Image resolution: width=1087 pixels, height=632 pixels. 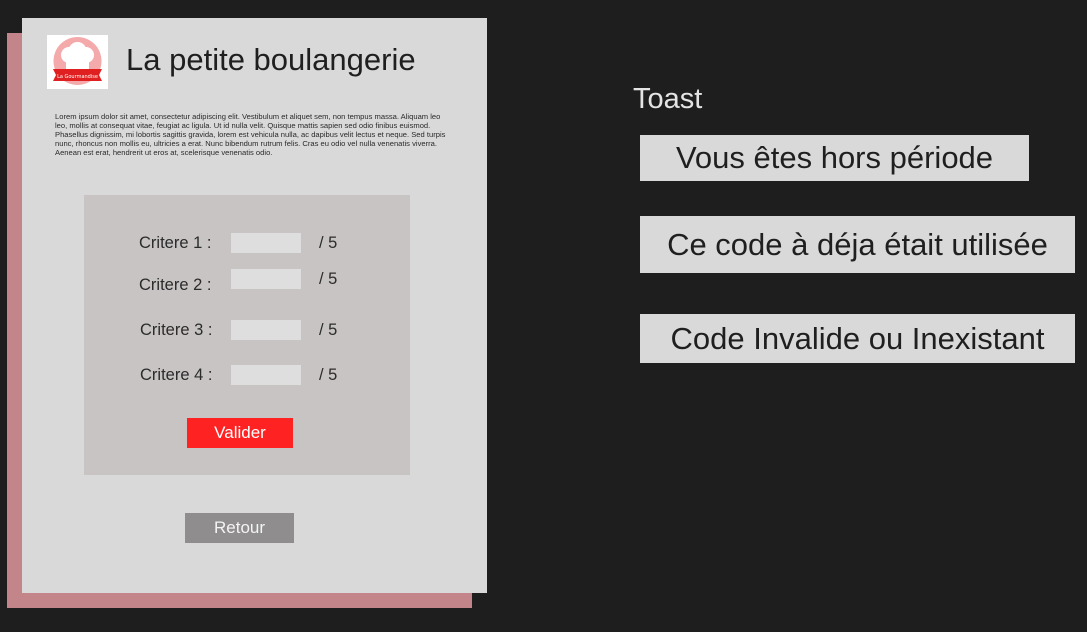 What do you see at coordinates (834, 158) in the screenshot?
I see `toast-out-of-period: Vous êtes hors période` at bounding box center [834, 158].